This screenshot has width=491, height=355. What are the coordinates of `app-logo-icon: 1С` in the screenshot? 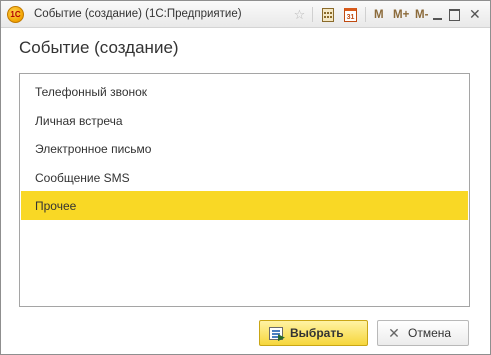 It's located at (15, 14).